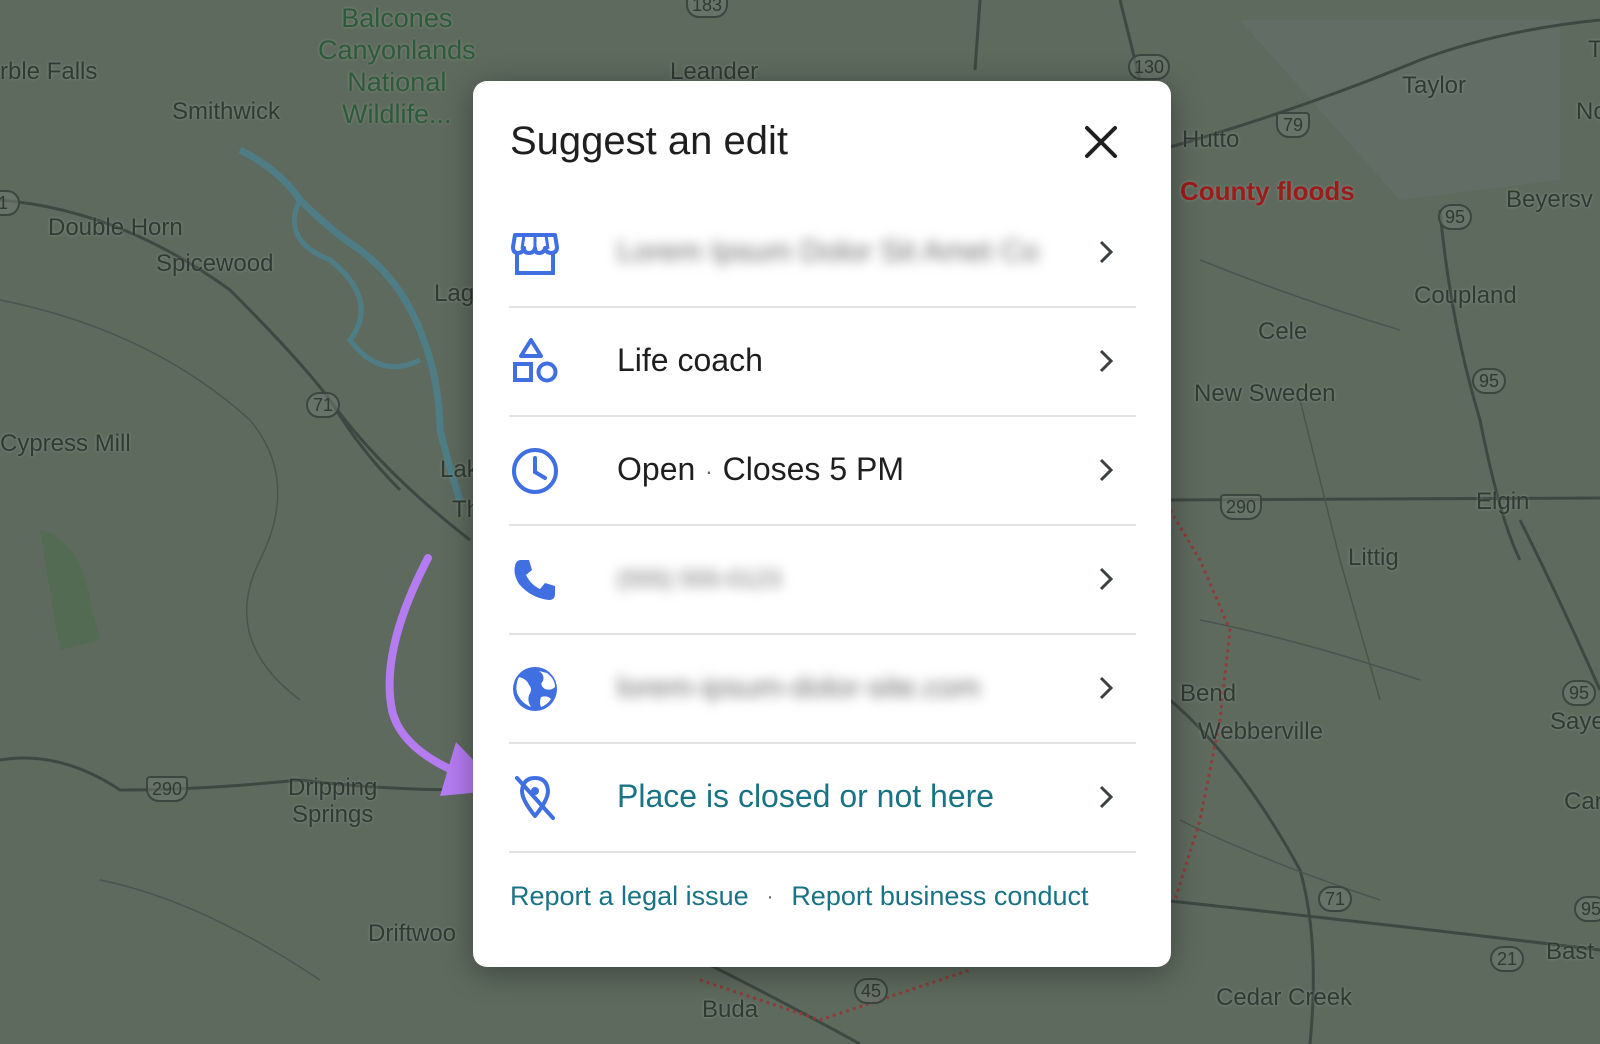 The width and height of the screenshot is (1600, 1044). I want to click on edit-category-row: Life coach, so click(822, 362).